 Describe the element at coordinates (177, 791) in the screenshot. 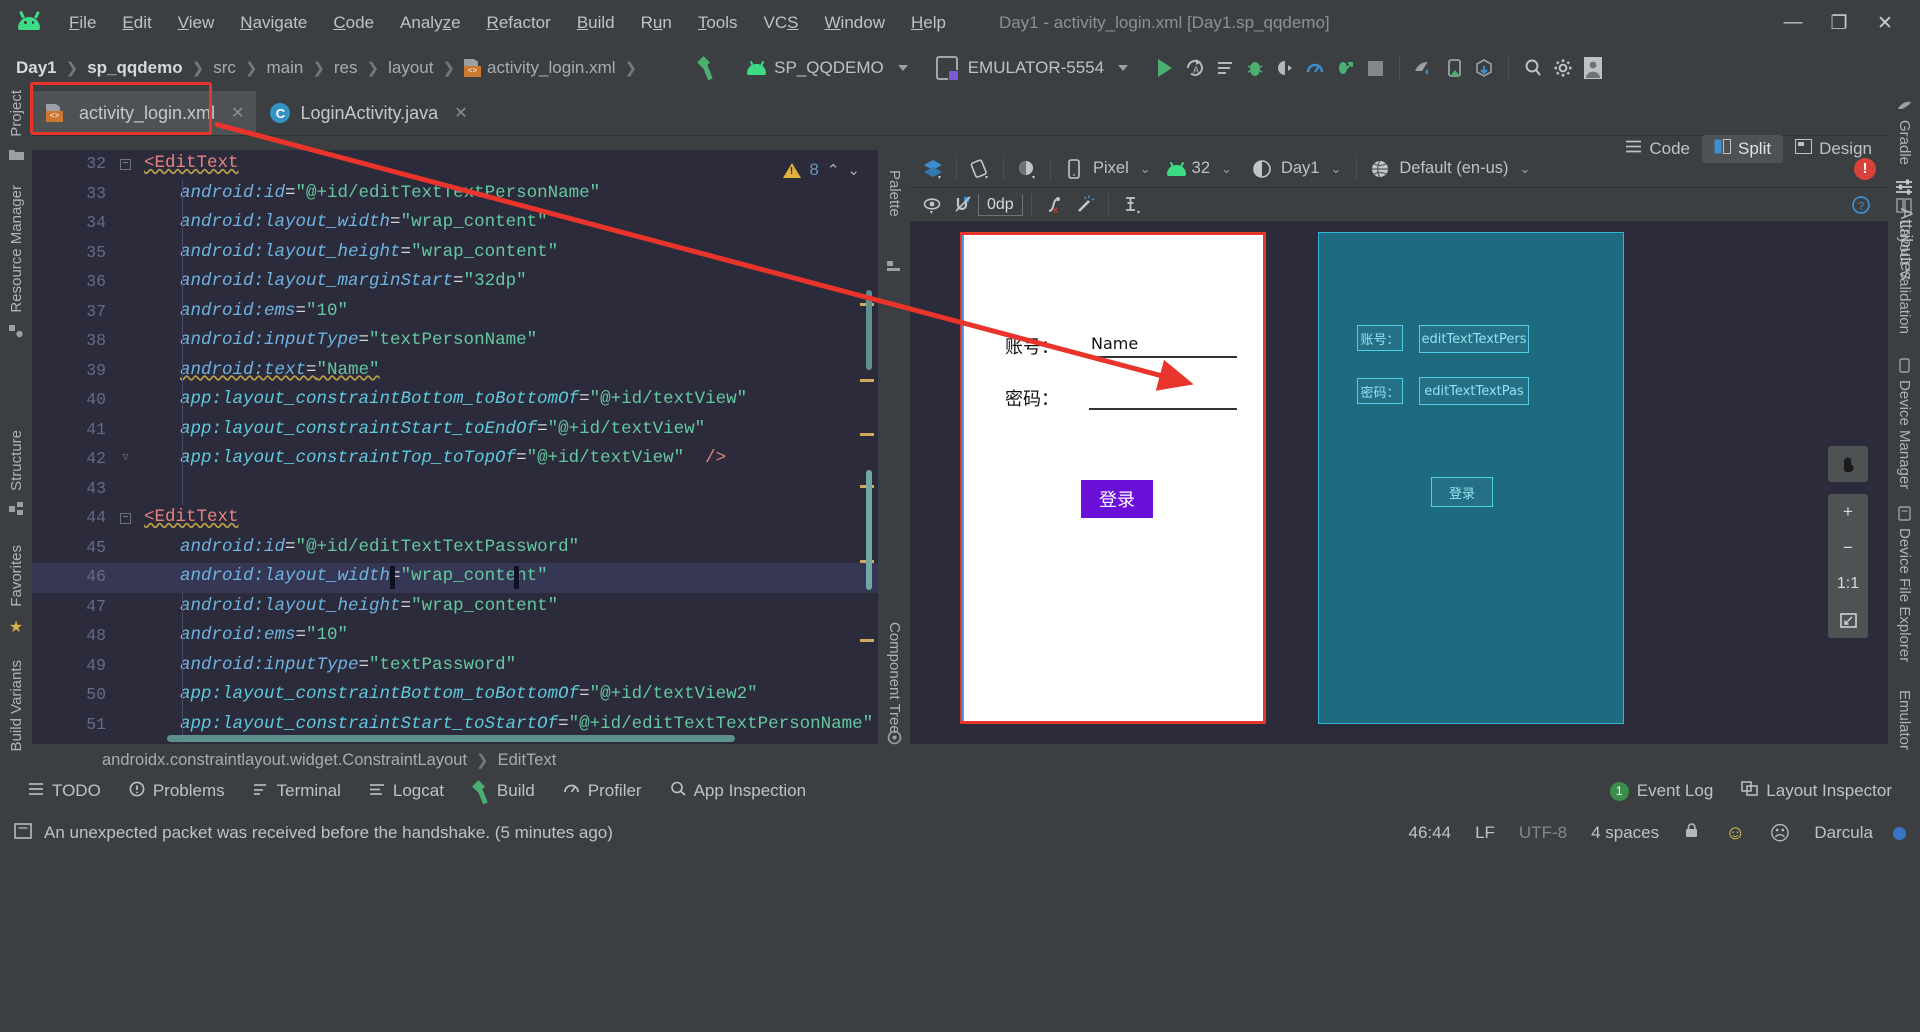

I see `bottom-tab-problems: Problems` at that location.